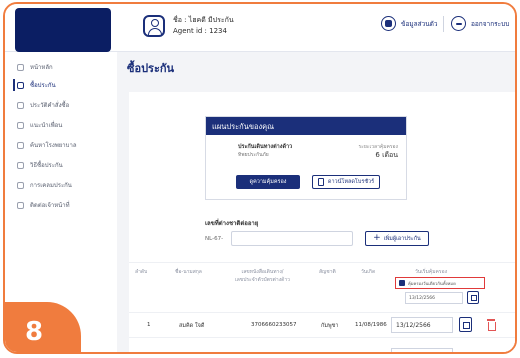 This screenshot has height=358, width=520. I want to click on profile-label: ข้อมูลส่วนตัว, so click(419, 23).